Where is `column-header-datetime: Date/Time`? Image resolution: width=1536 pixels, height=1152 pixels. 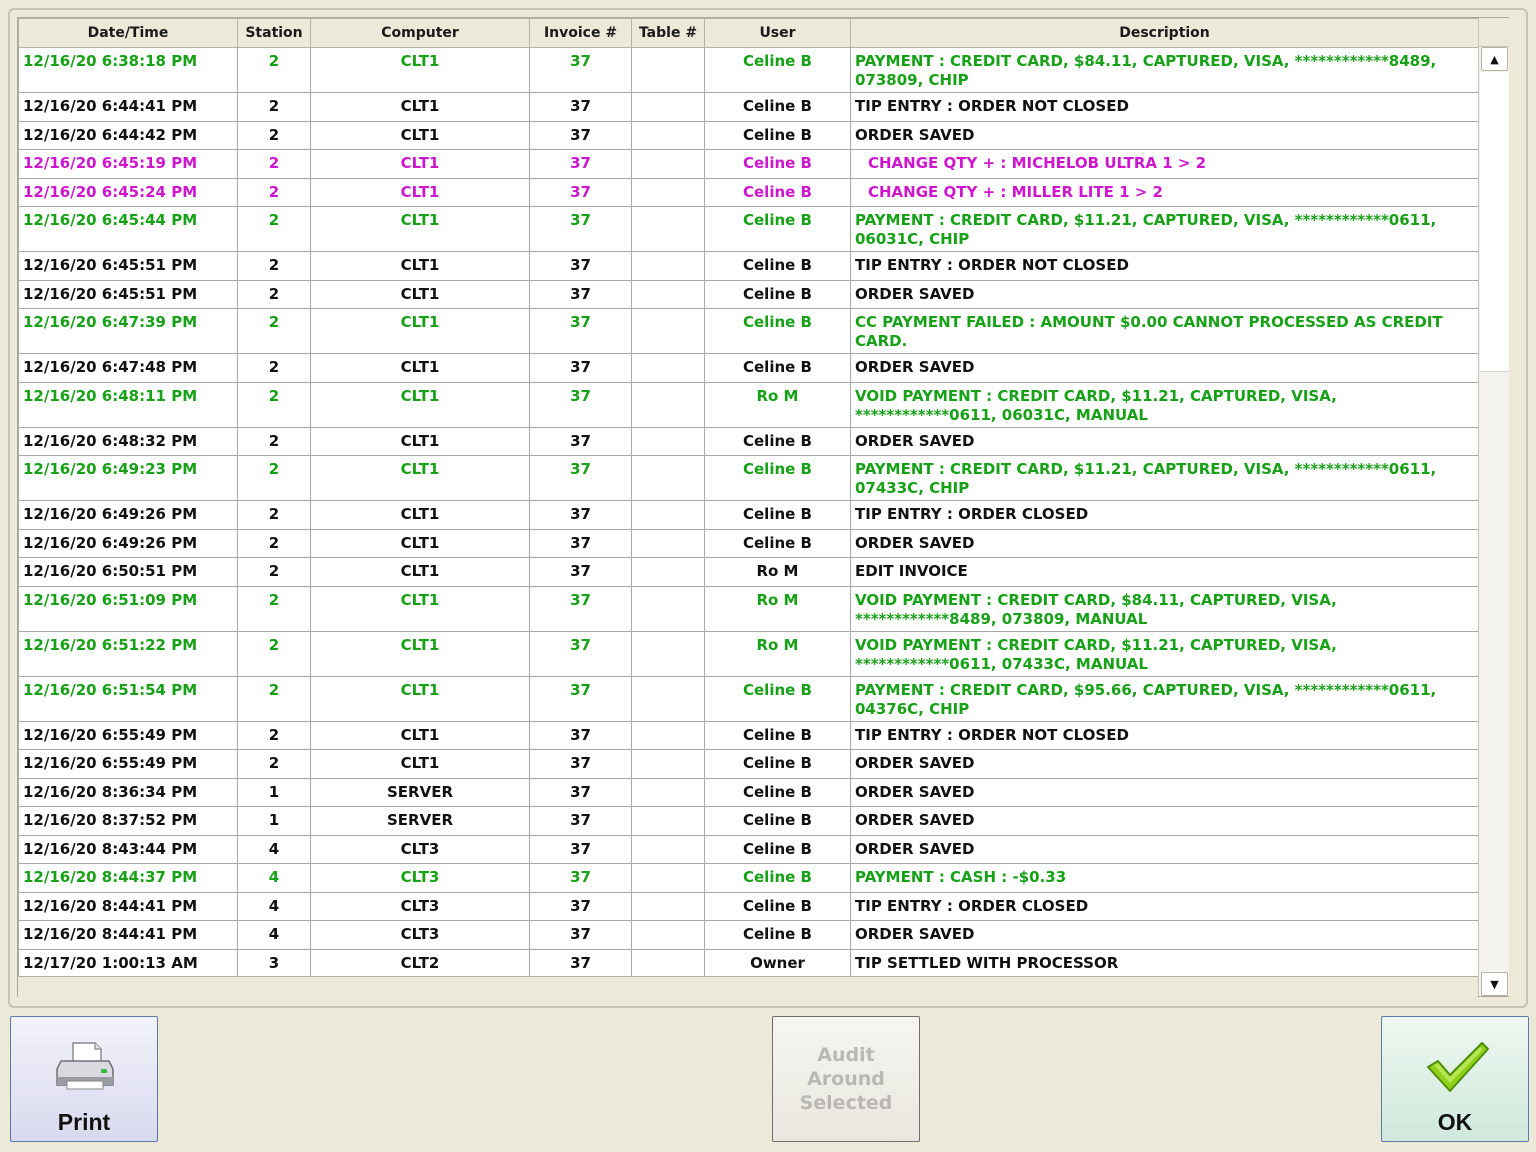 column-header-datetime: Date/Time is located at coordinates (128, 33).